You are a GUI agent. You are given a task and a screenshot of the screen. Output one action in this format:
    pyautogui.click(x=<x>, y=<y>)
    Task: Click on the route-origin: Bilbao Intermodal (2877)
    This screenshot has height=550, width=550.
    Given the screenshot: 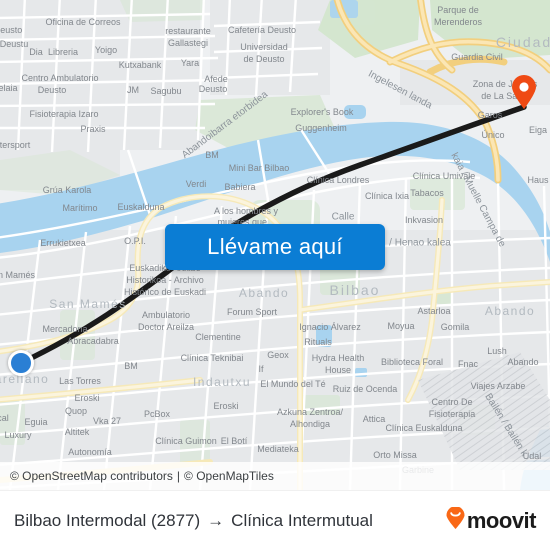 What is the action you would take?
    pyautogui.click(x=107, y=520)
    